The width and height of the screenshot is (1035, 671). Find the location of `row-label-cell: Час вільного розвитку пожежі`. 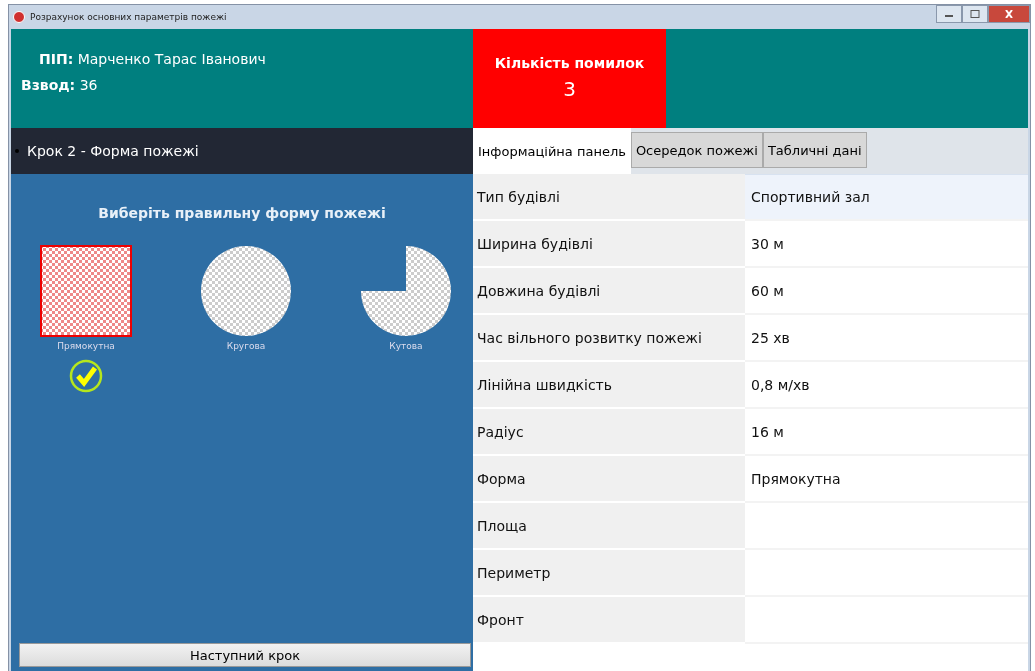

row-label-cell: Час вільного розвитку пожежі is located at coordinates (609, 338).